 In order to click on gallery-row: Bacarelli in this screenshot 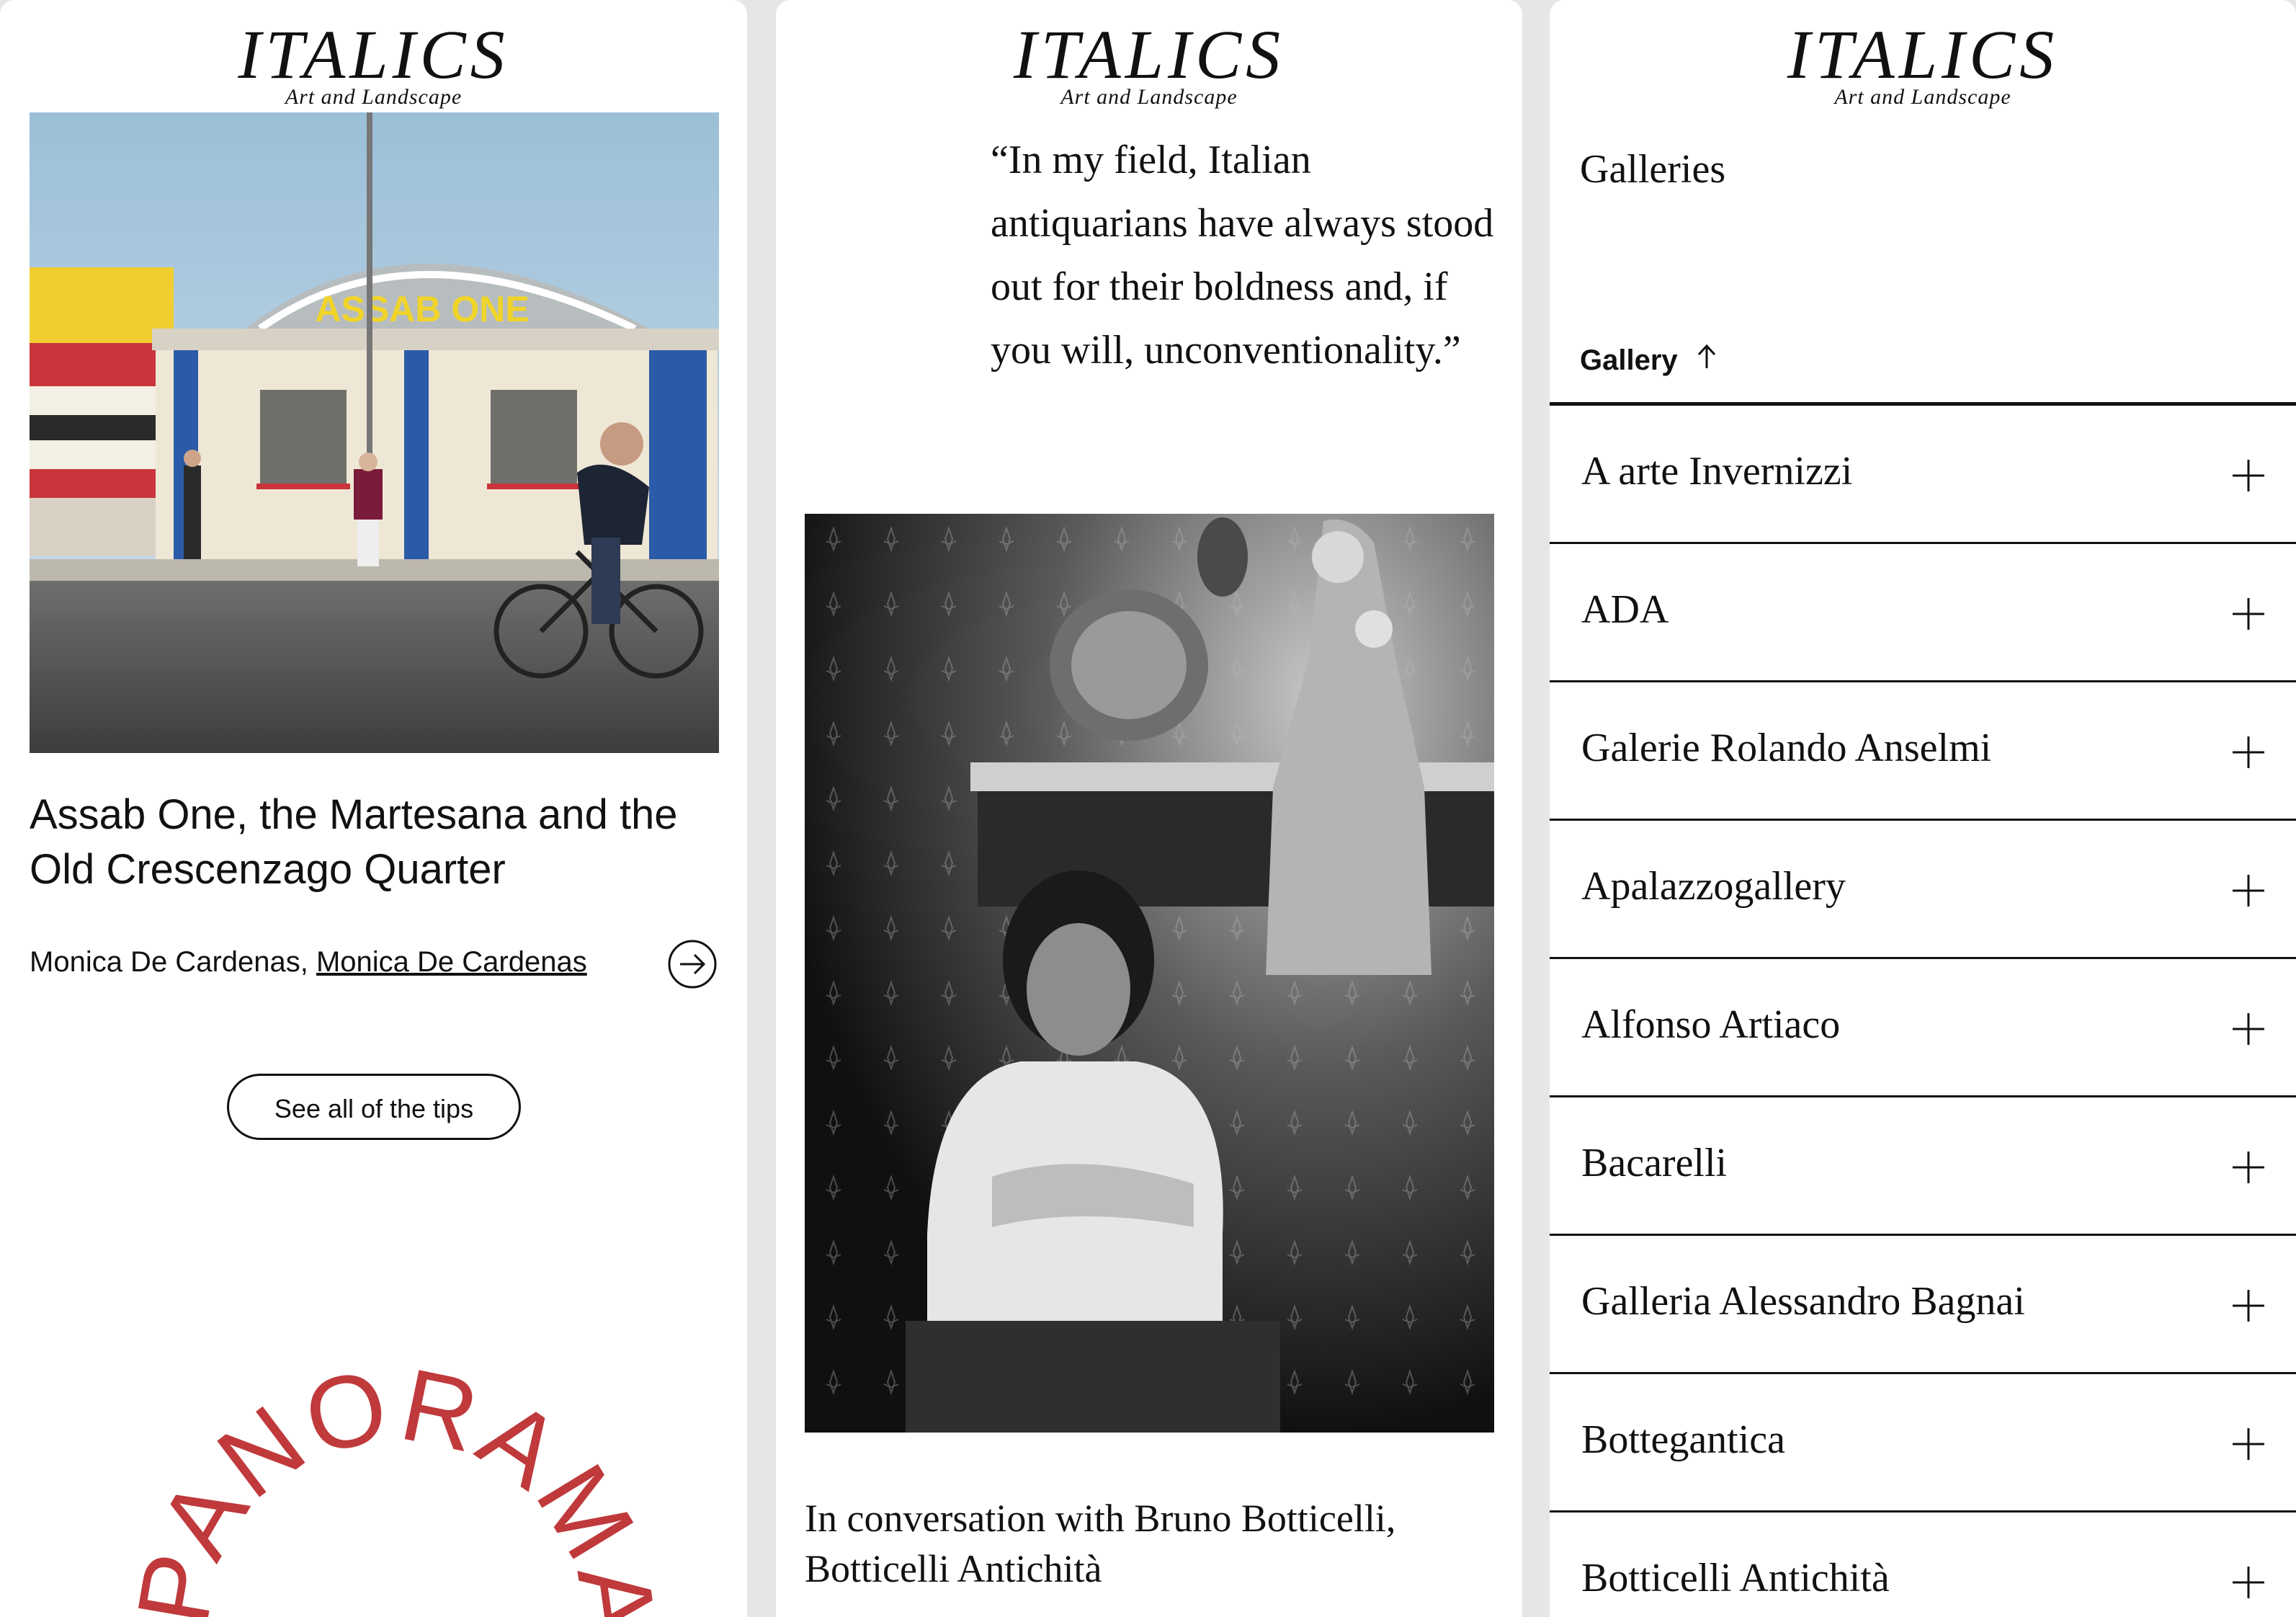, I will do `click(1923, 1166)`.